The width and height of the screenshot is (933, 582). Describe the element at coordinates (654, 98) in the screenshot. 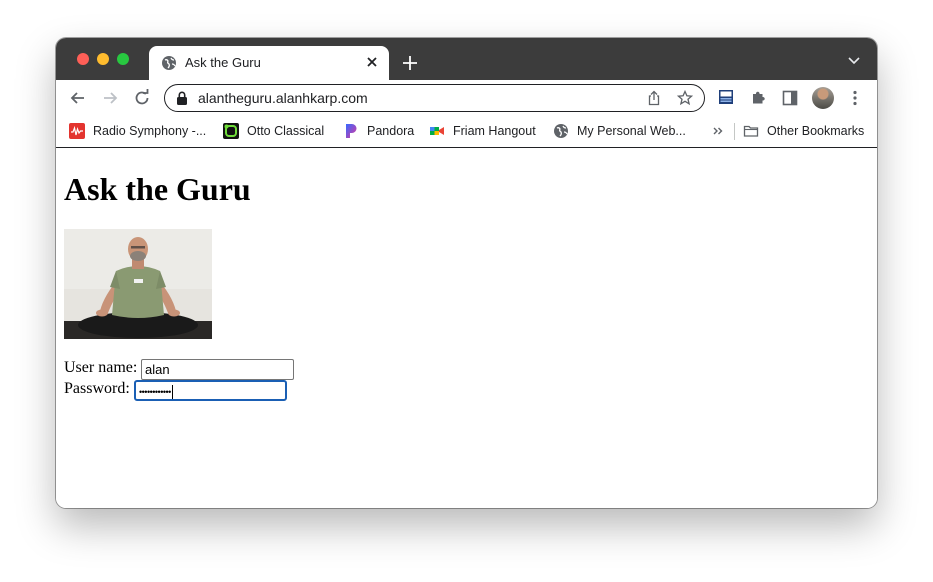

I see `share-icon` at that location.